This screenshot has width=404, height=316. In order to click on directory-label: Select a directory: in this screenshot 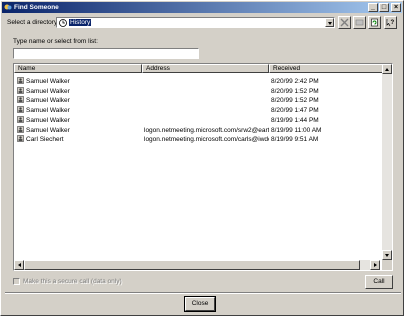, I will do `click(33, 22)`.